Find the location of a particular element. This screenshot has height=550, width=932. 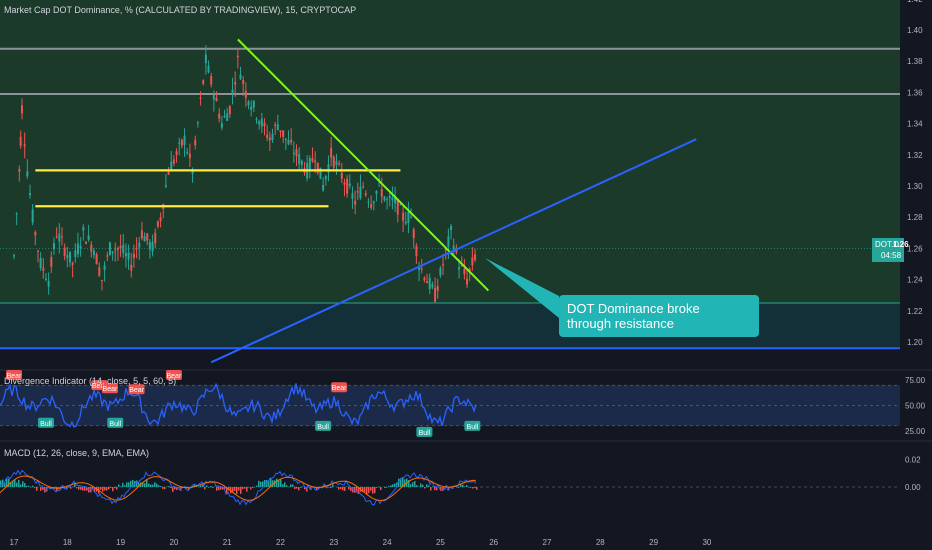

lower-zone is located at coordinates (450, 326).